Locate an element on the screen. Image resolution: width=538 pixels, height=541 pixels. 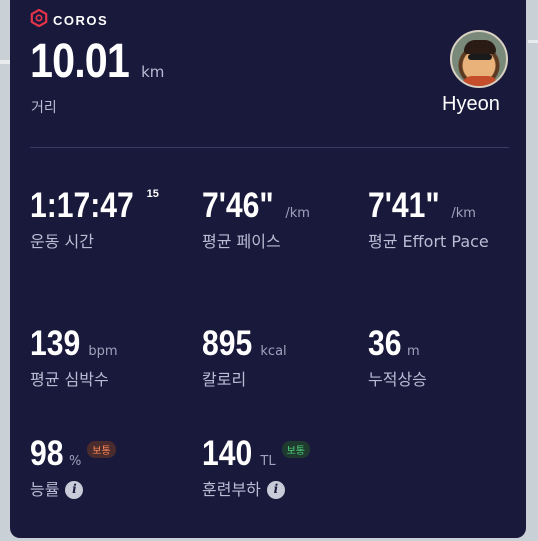
stat-value: 36 is located at coordinates (385, 343).